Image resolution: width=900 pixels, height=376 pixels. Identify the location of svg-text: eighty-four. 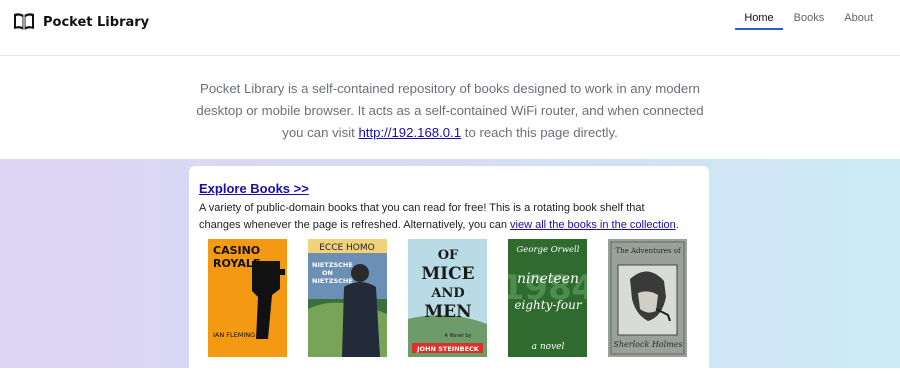
(548, 305).